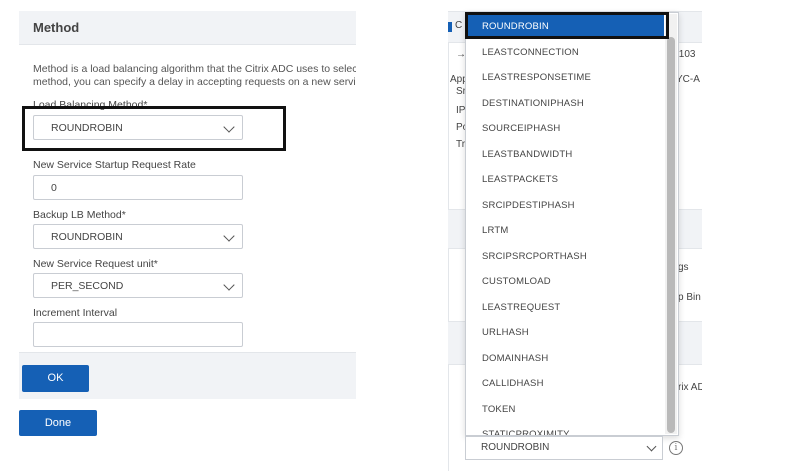 The image size is (799, 471). I want to click on increment-input, so click(138, 334).